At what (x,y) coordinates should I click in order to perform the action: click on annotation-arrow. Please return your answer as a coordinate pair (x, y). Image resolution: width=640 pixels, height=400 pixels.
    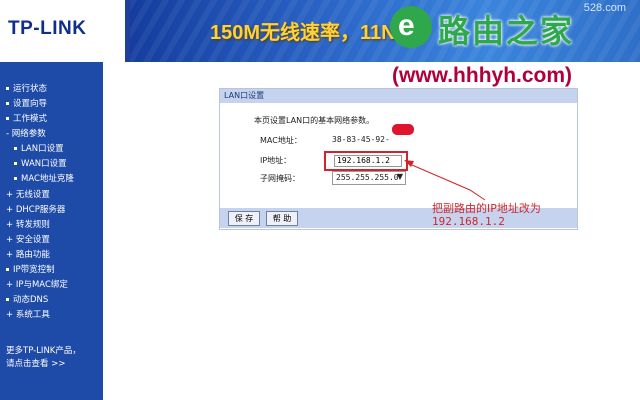
    Looking at the image, I should click on (445, 180).